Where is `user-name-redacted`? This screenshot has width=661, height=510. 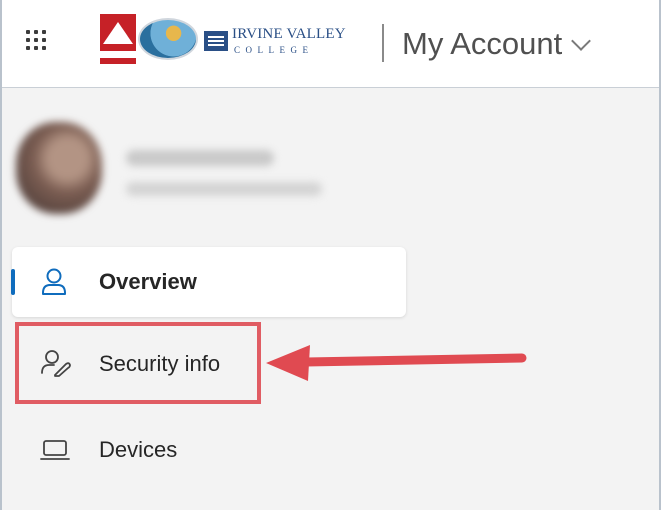
user-name-redacted is located at coordinates (200, 158).